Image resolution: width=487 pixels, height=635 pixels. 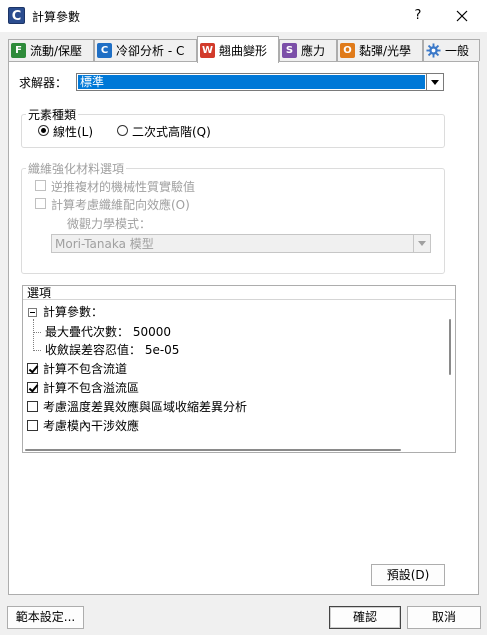 I want to click on tab-label: 應力, so click(x=313, y=51).